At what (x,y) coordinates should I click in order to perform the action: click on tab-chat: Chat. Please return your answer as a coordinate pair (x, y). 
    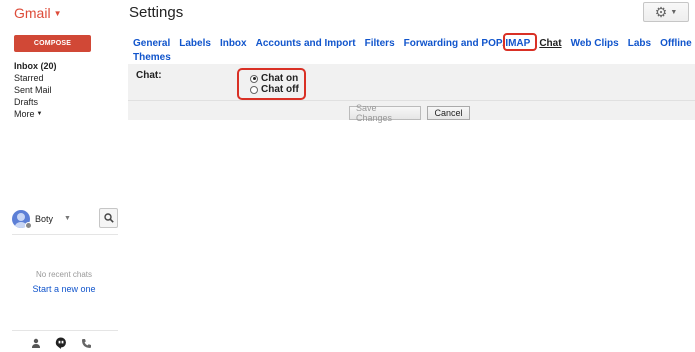
    Looking at the image, I should click on (550, 43).